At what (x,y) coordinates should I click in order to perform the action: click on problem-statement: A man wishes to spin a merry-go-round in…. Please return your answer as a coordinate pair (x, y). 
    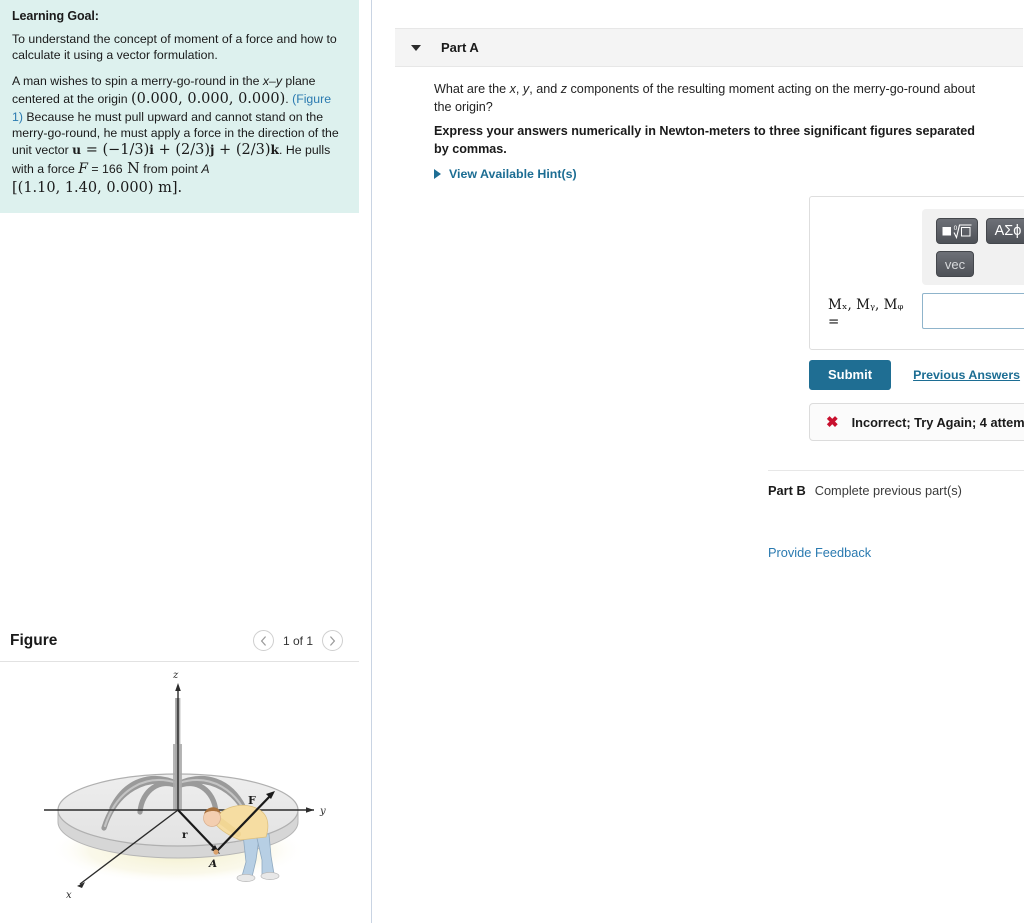
    Looking at the image, I should click on (178, 135).